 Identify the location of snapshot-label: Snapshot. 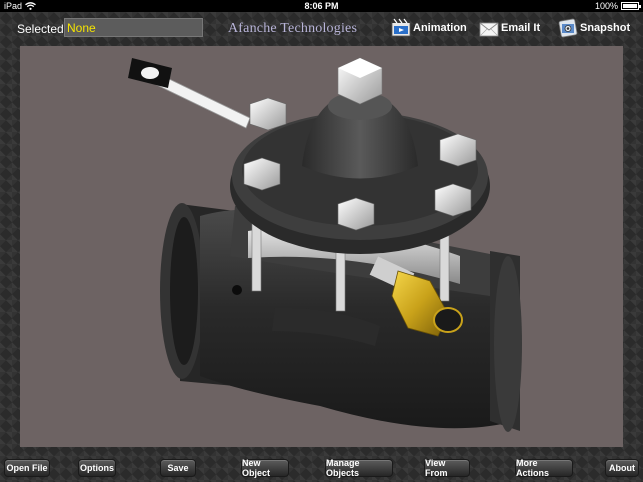
(605, 28).